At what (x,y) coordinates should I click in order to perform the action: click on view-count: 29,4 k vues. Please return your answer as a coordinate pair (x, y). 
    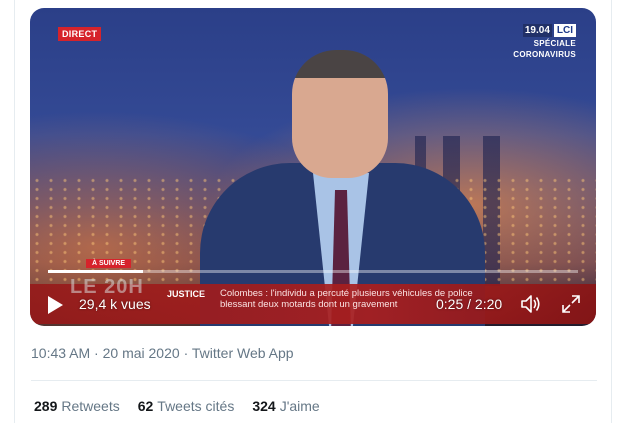
    Looking at the image, I should click on (115, 304).